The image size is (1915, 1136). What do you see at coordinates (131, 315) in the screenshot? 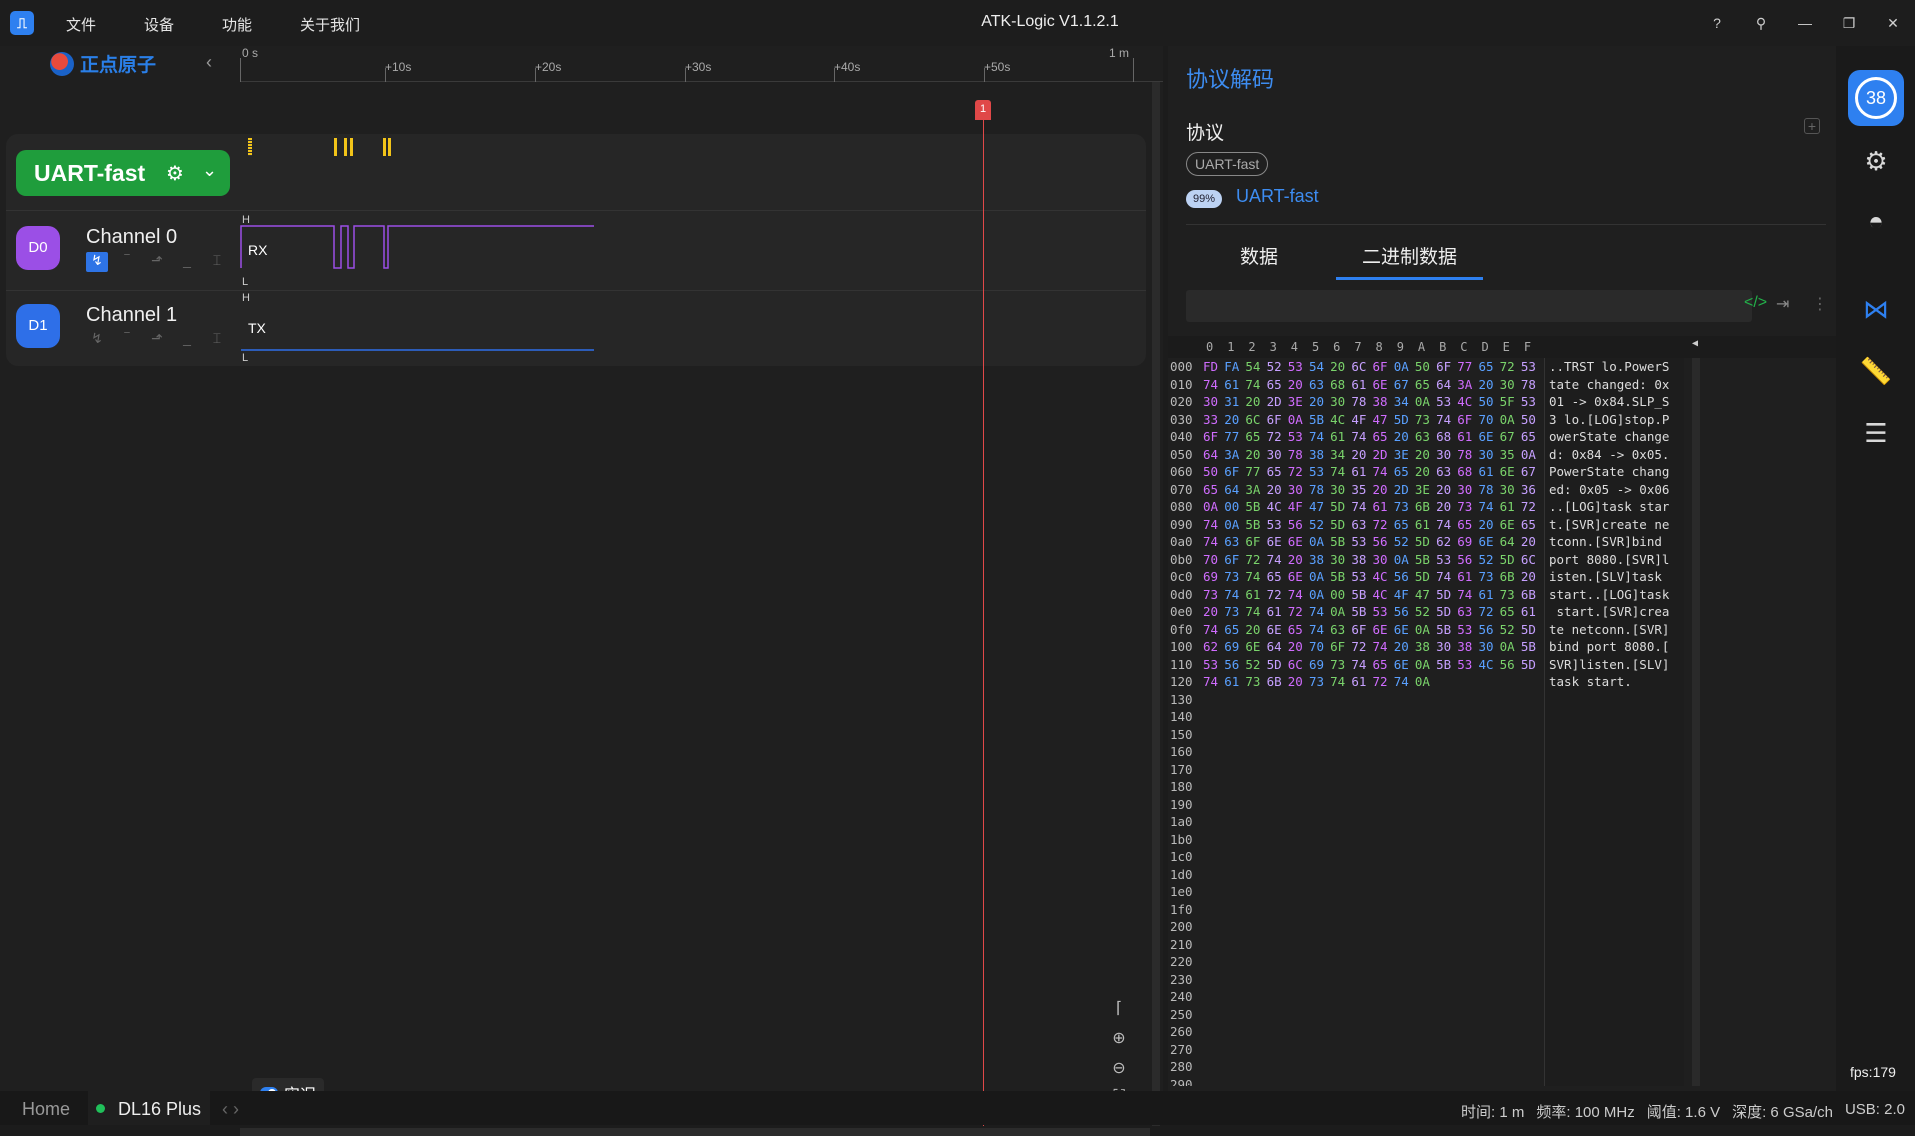
I see `channel-1-name: Channel 1` at bounding box center [131, 315].